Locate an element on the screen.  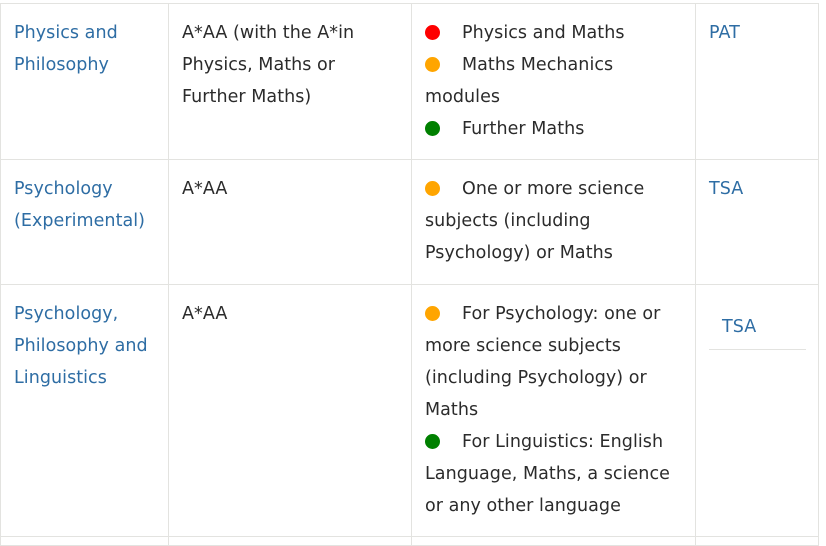
admissions-test-cell is located at coordinates (757, 541).